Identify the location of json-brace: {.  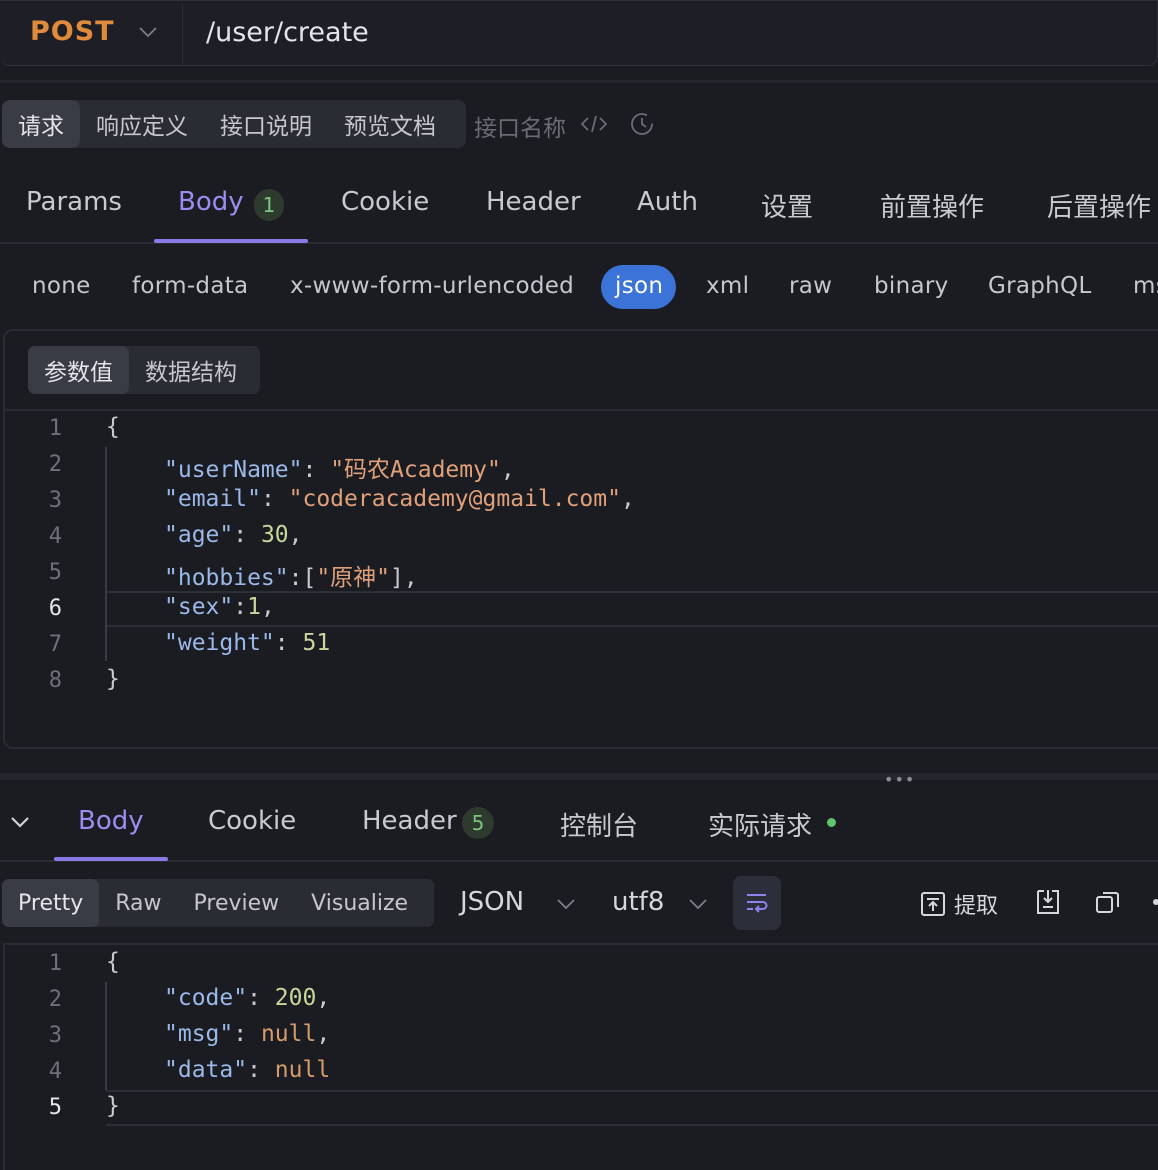
(113, 962).